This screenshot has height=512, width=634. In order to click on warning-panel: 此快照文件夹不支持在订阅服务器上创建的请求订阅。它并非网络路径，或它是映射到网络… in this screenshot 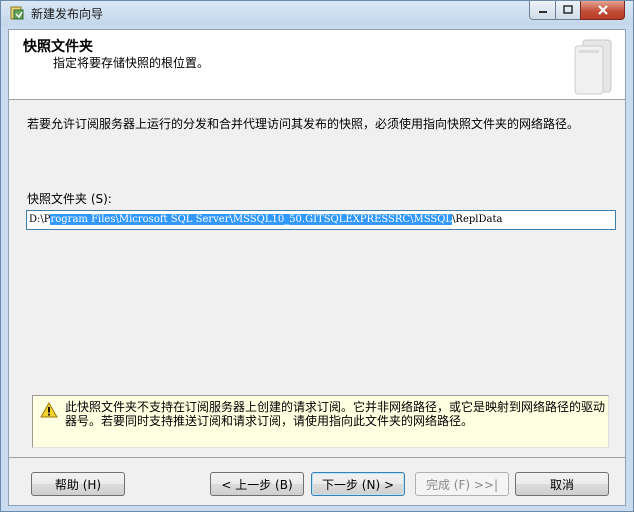, I will do `click(320, 421)`.